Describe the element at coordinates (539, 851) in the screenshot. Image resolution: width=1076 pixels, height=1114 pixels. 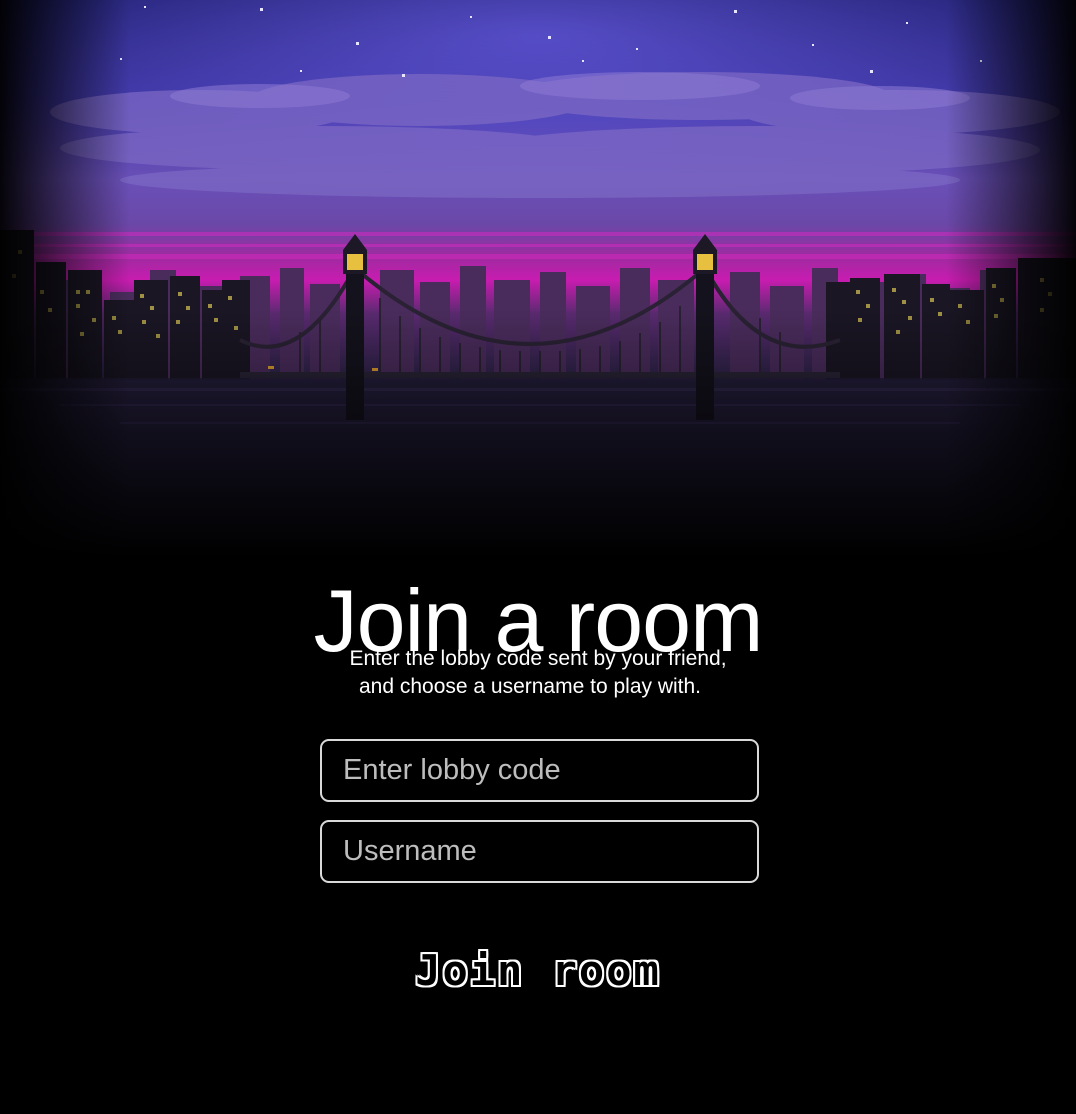
I see `username-input` at that location.